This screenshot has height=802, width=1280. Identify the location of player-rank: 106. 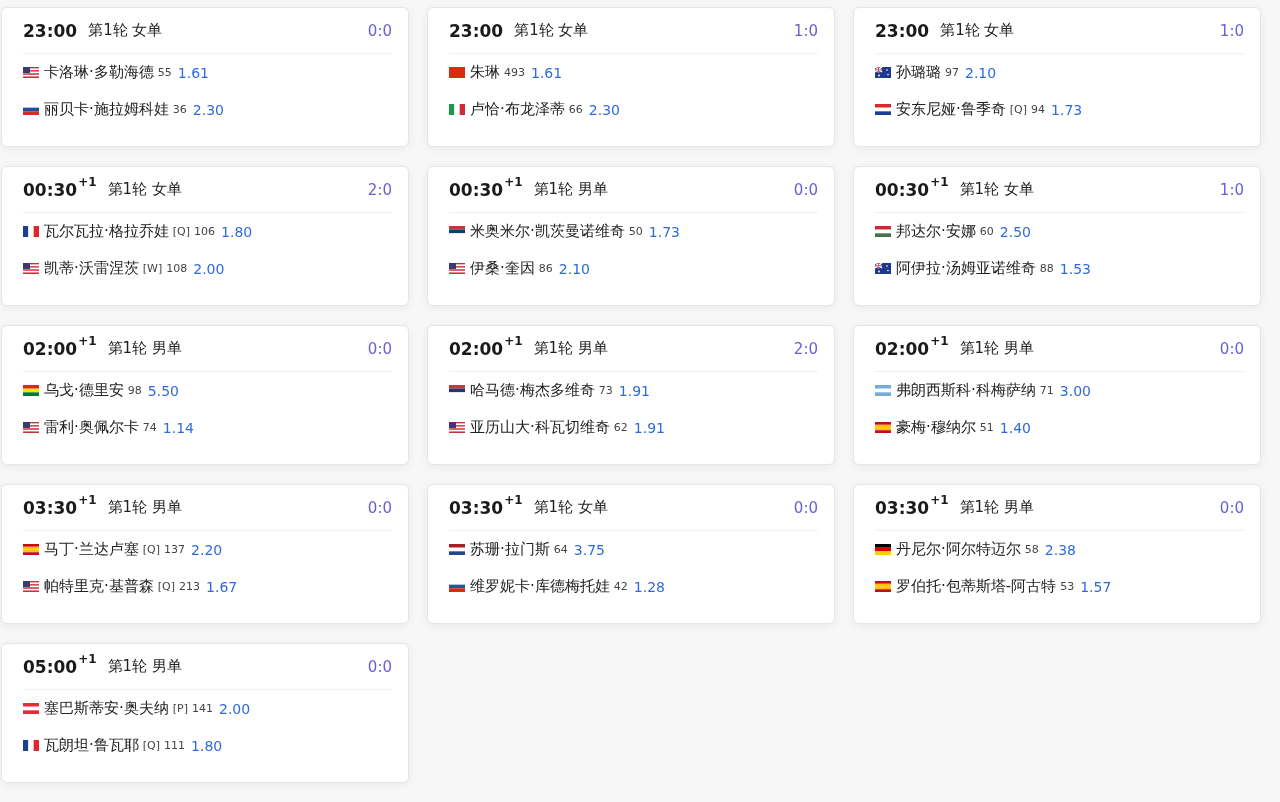
(205, 231).